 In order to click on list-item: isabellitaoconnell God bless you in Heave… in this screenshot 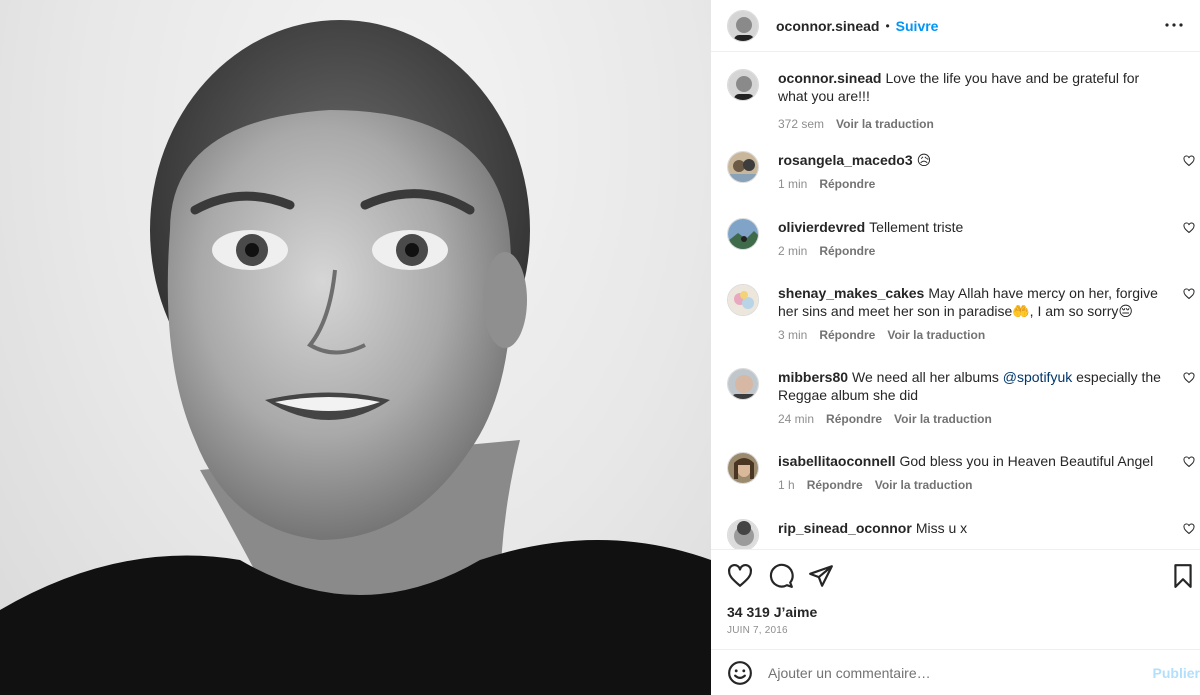, I will do `click(962, 472)`.